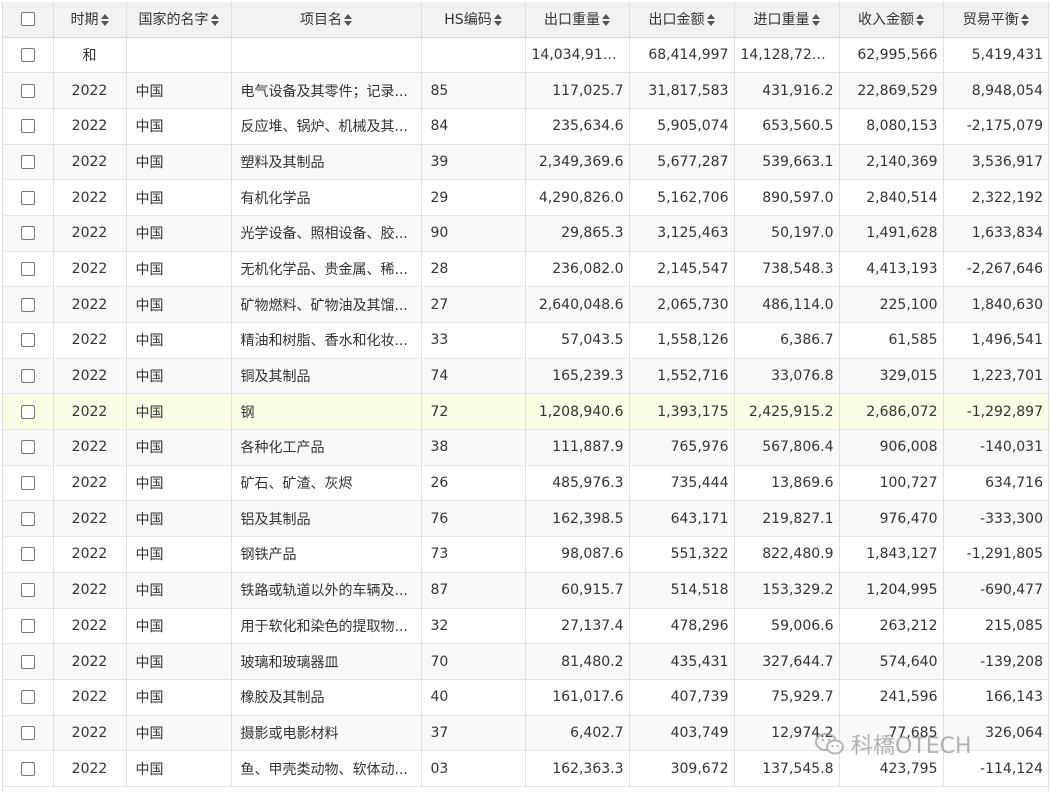 The height and width of the screenshot is (793, 1050). Describe the element at coordinates (995, 20) in the screenshot. I see `column-header-balance: 贸易平衡` at that location.